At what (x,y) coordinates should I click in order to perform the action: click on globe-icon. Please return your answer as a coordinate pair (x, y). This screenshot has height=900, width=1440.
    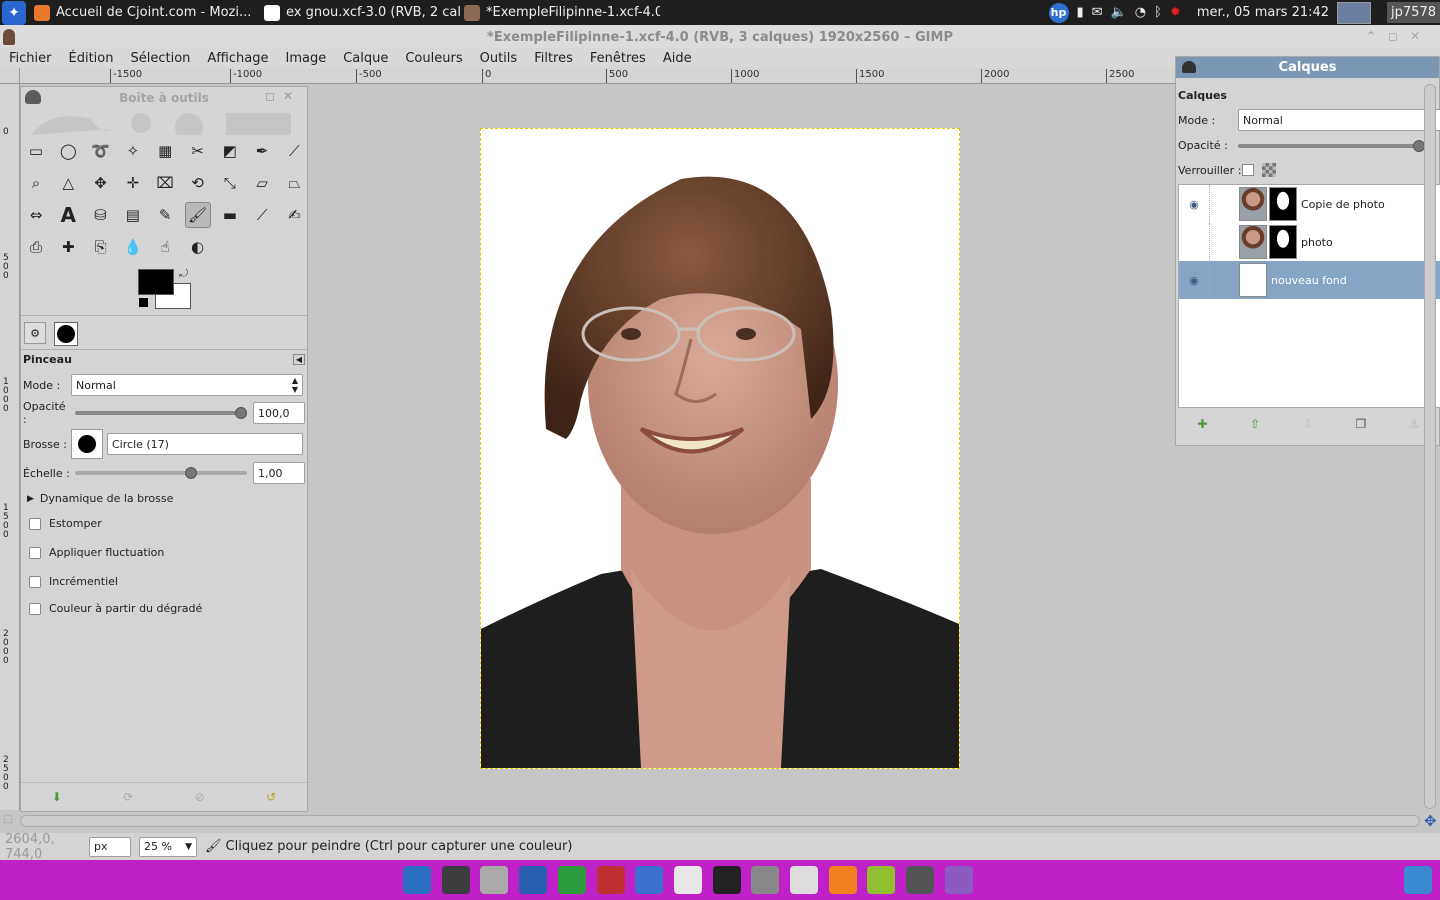
    Looking at the image, I should click on (649, 880).